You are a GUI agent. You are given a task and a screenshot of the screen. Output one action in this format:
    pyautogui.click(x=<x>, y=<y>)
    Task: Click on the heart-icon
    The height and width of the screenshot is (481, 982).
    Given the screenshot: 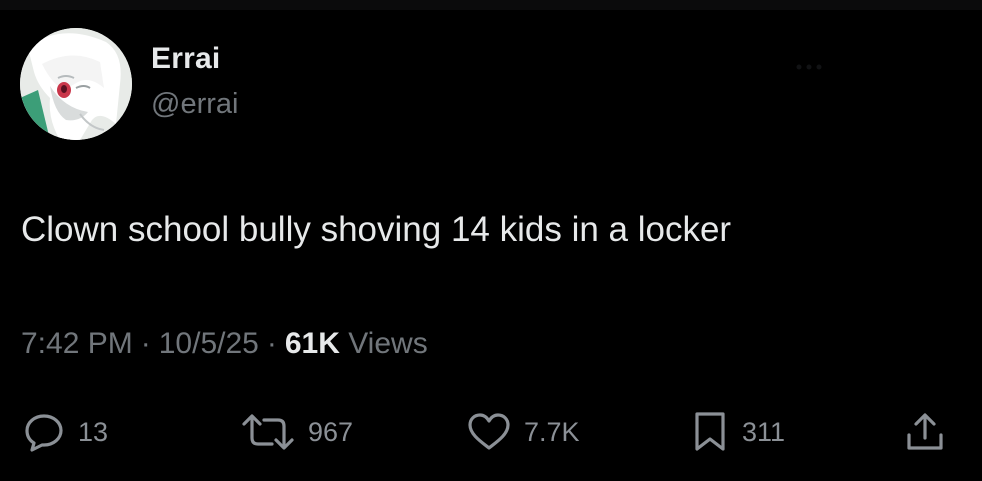 What is the action you would take?
    pyautogui.click(x=489, y=431)
    